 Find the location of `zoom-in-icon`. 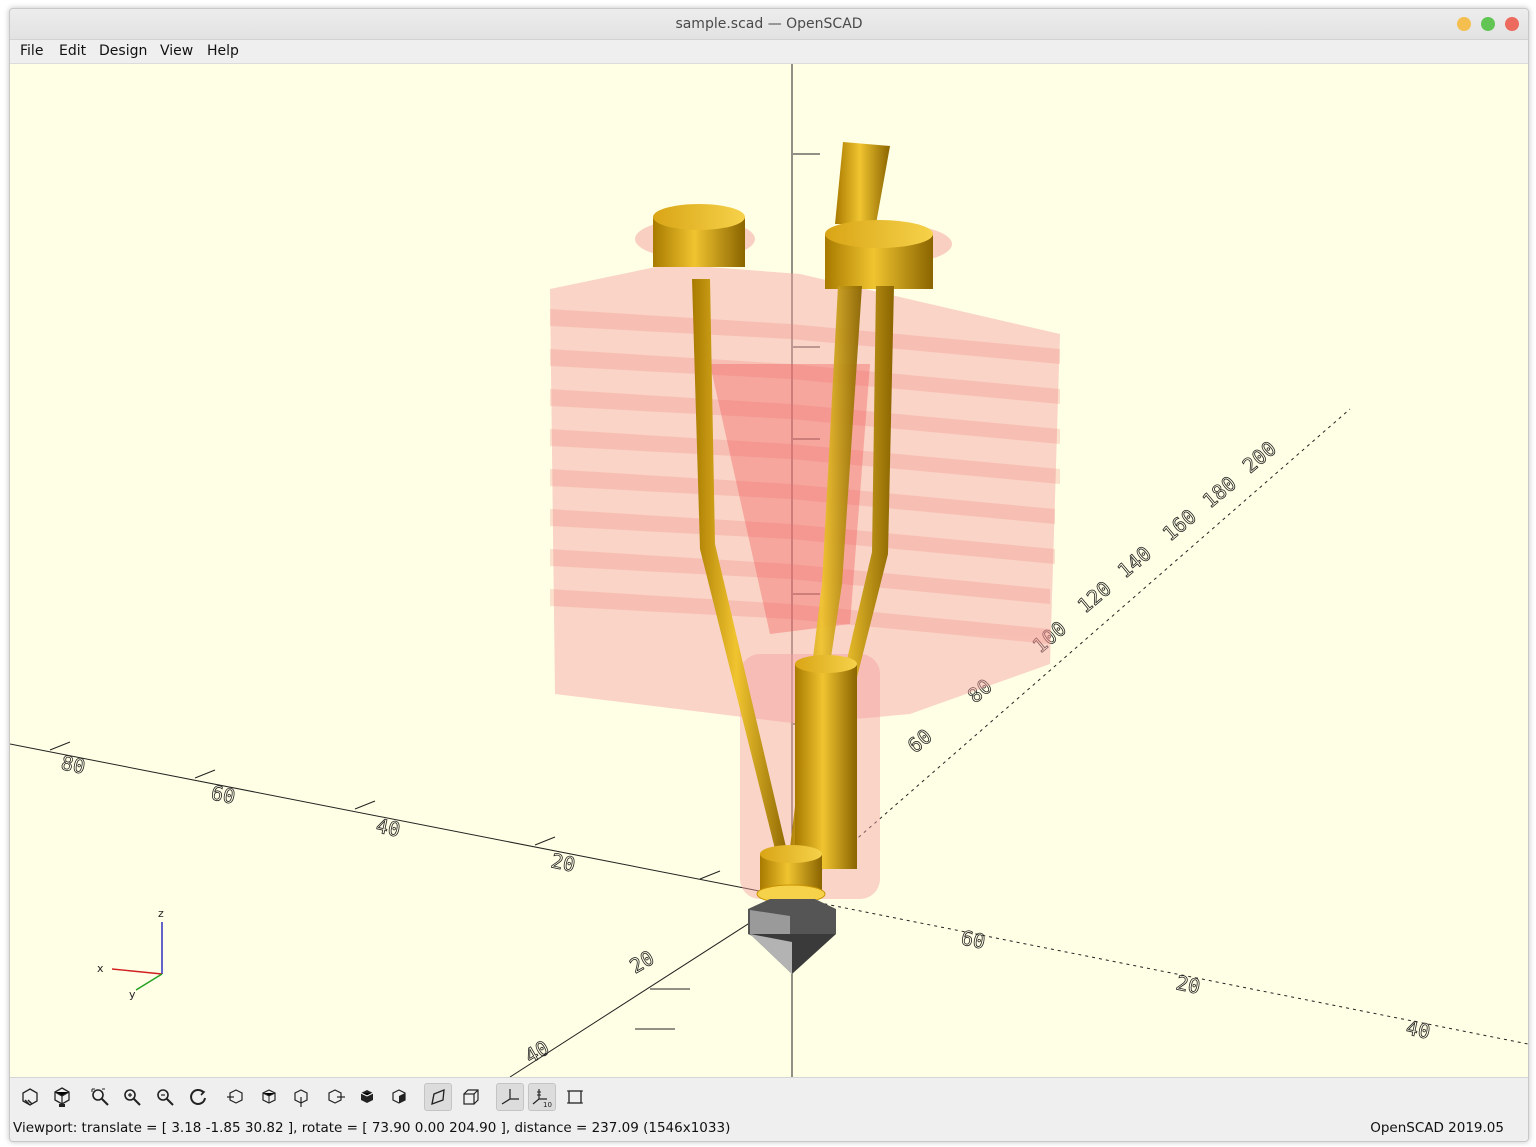

zoom-in-icon is located at coordinates (132, 1097).